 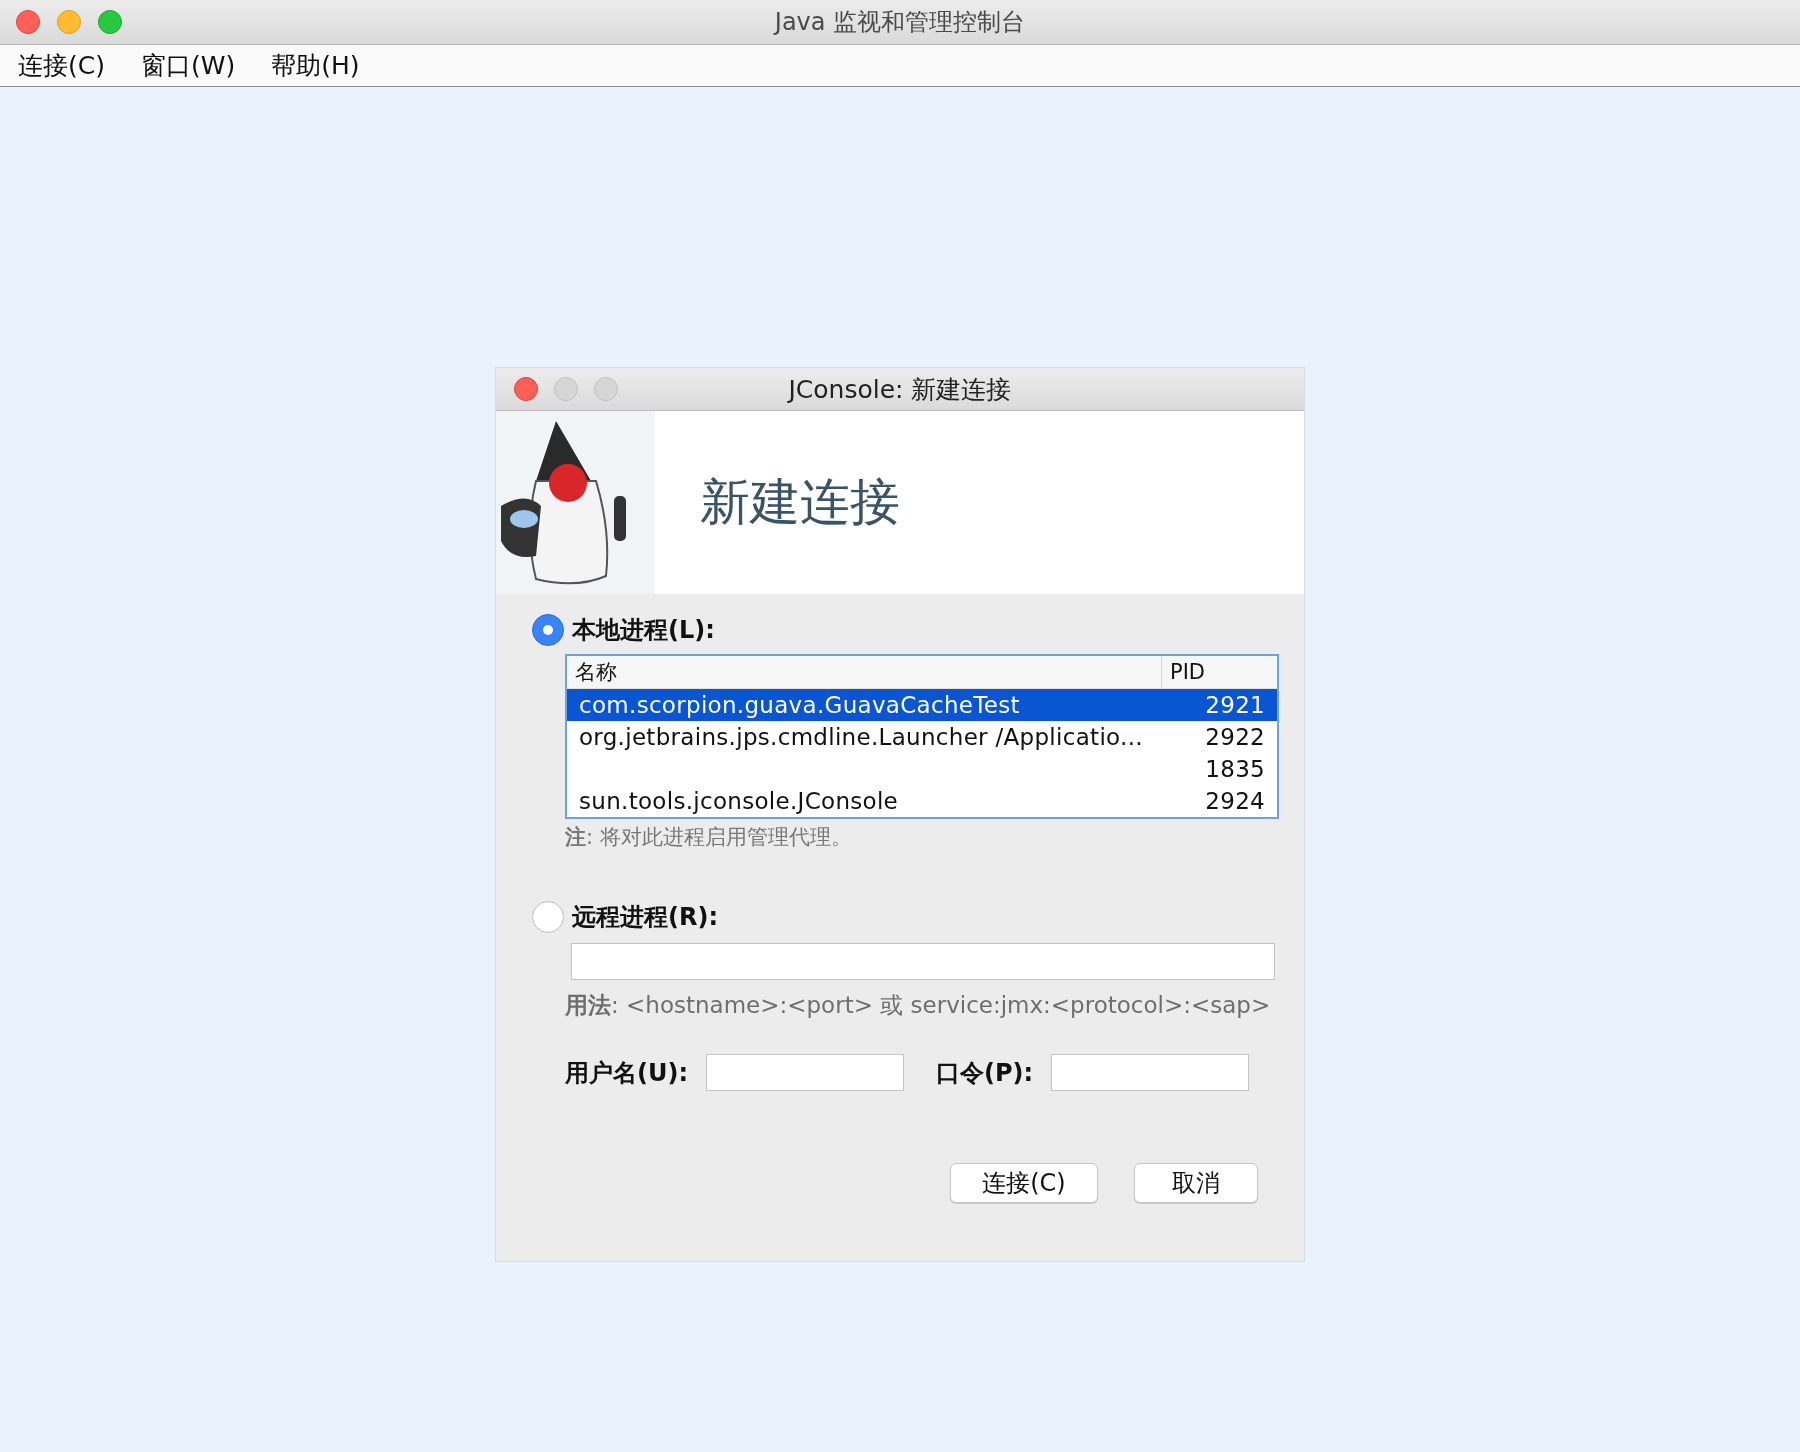 I want to click on column-header: PID, so click(x=1219, y=672).